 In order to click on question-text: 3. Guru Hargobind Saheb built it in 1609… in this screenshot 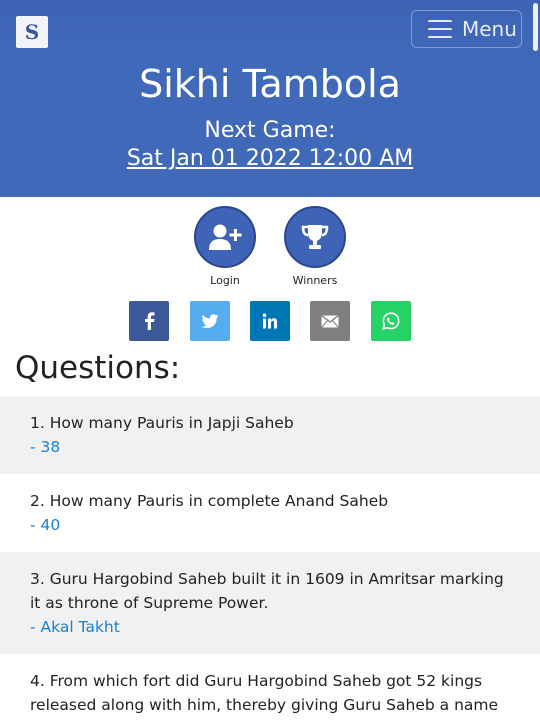, I will do `click(267, 591)`.